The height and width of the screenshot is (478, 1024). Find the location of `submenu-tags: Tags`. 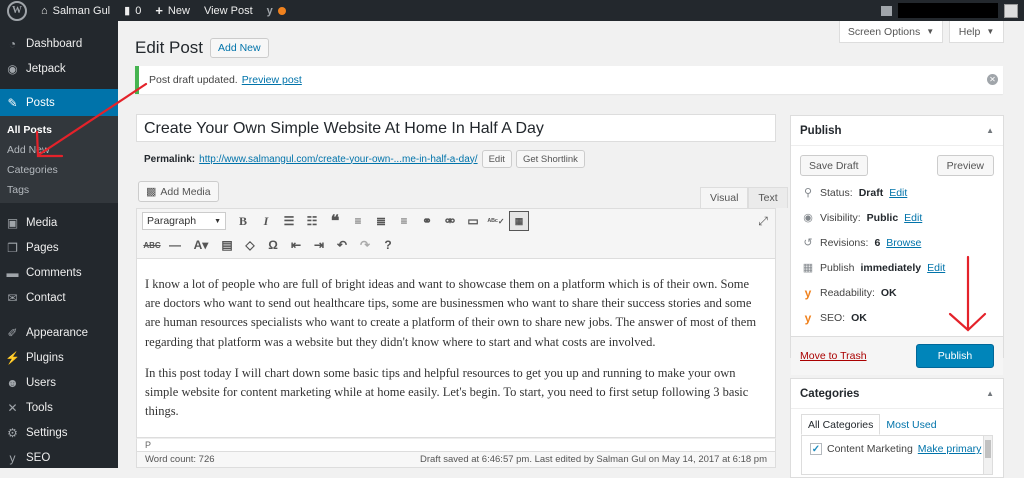

submenu-tags: Tags is located at coordinates (59, 190).